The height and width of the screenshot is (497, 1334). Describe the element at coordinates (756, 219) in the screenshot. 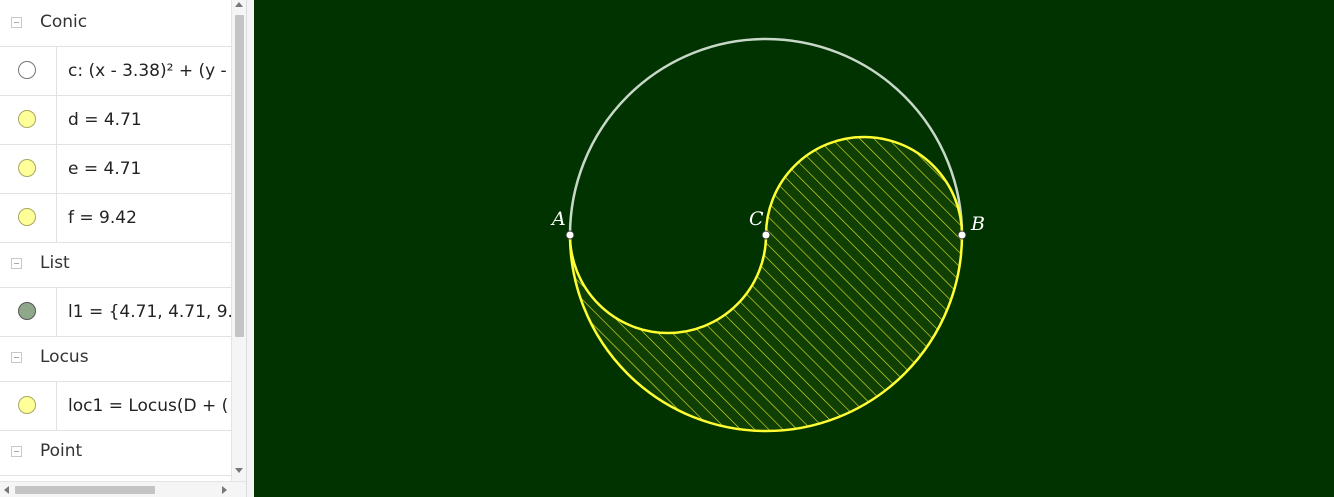

I see `label-c: C` at that location.